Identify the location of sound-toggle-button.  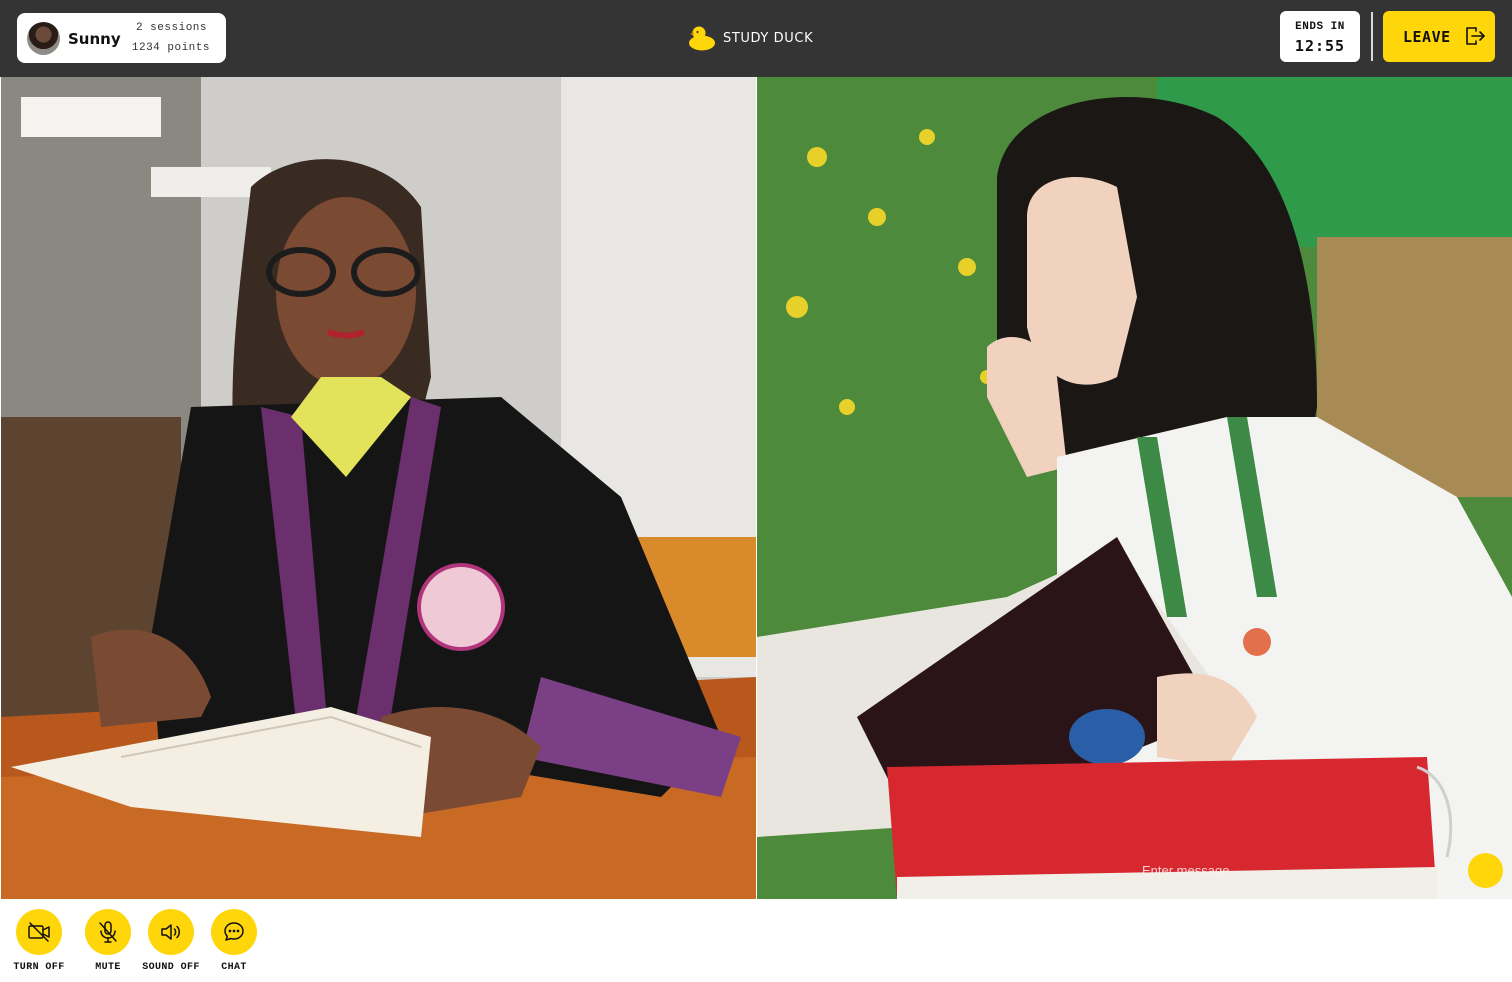
(171, 932).